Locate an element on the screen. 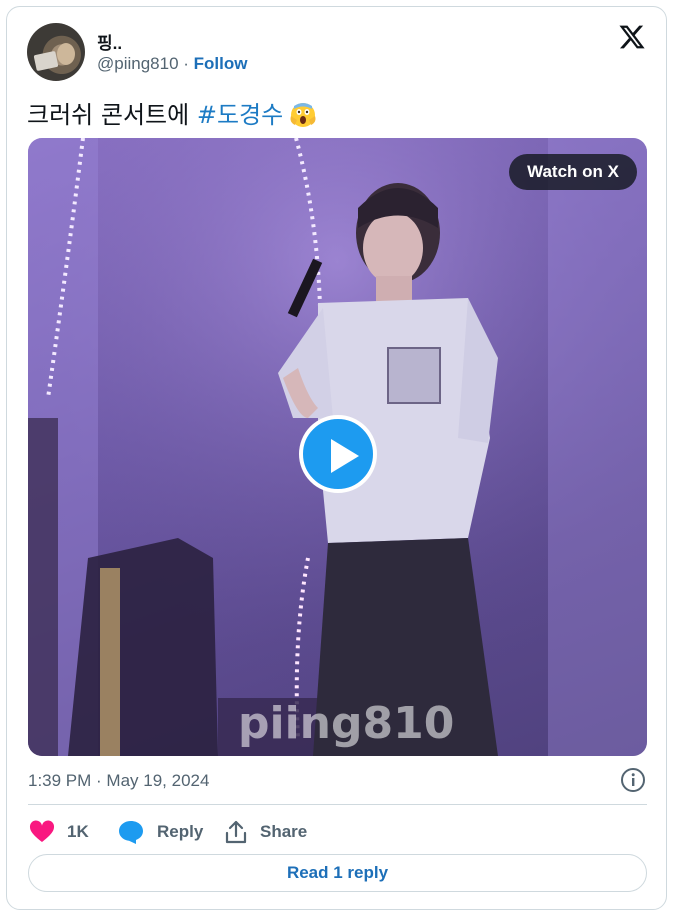  tweet-text: 크러쉬 콘서트에 #도경수 is located at coordinates (172, 112).